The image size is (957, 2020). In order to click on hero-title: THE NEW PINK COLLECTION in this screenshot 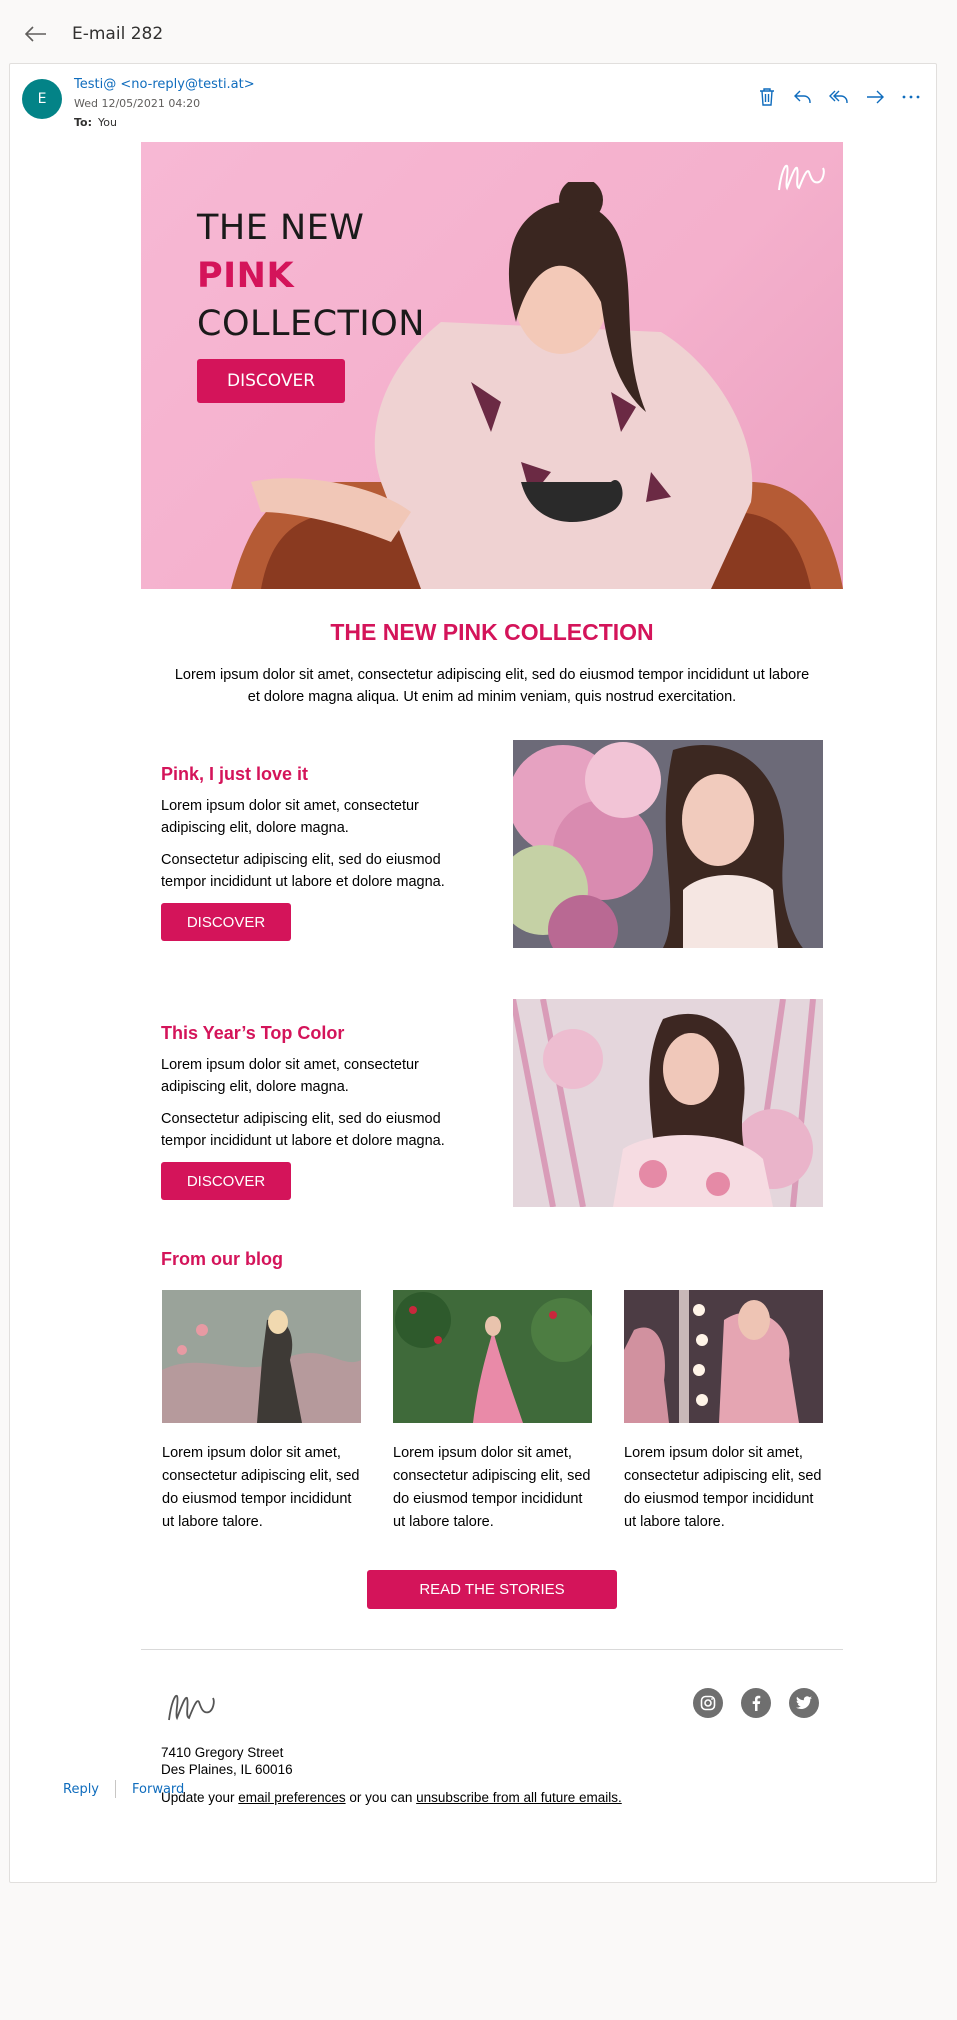, I will do `click(311, 276)`.